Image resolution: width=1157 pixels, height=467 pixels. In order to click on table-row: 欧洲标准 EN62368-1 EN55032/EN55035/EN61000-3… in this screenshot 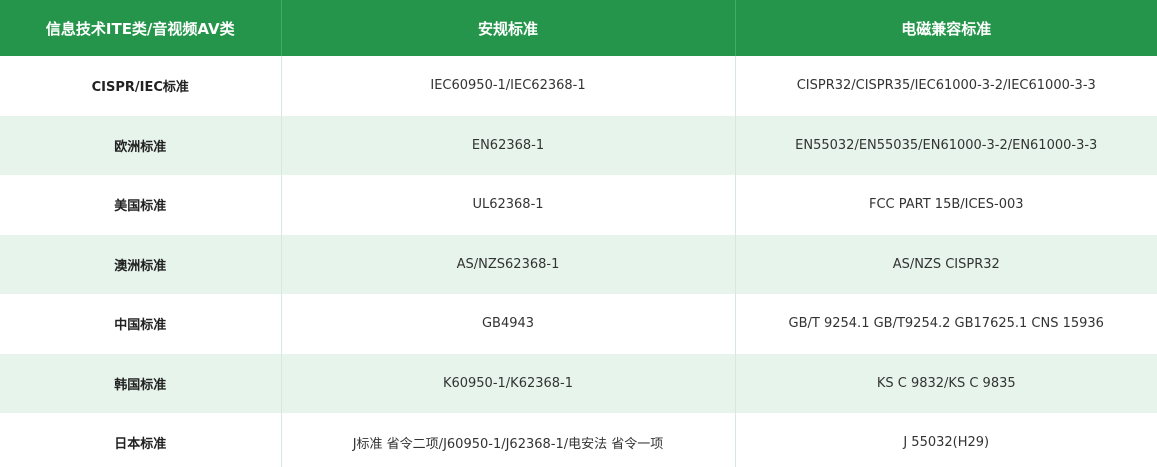, I will do `click(578, 145)`.